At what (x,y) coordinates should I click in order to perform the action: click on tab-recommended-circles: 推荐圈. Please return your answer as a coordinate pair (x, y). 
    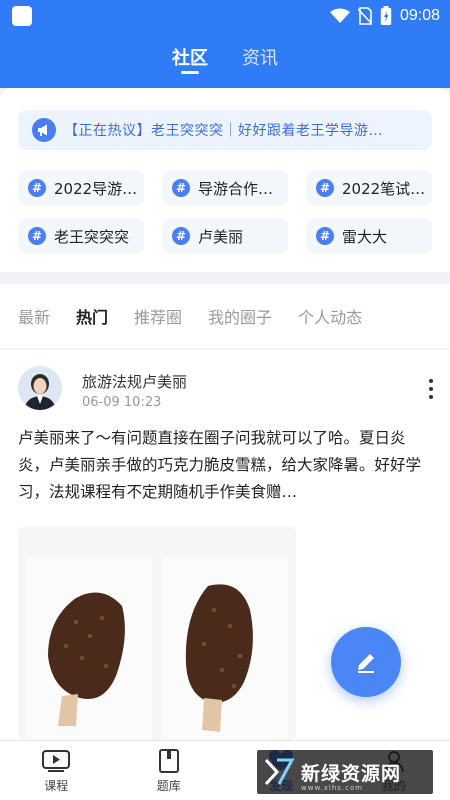
    Looking at the image, I should click on (158, 316).